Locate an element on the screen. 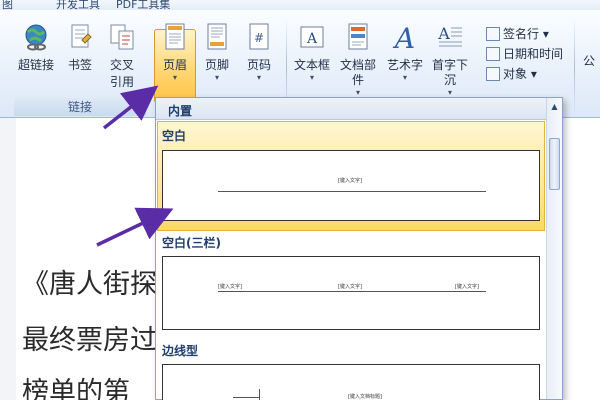 Image resolution: width=600 pixels, height=400 pixels. hyperlink-button: 超链接 is located at coordinates (36, 57).